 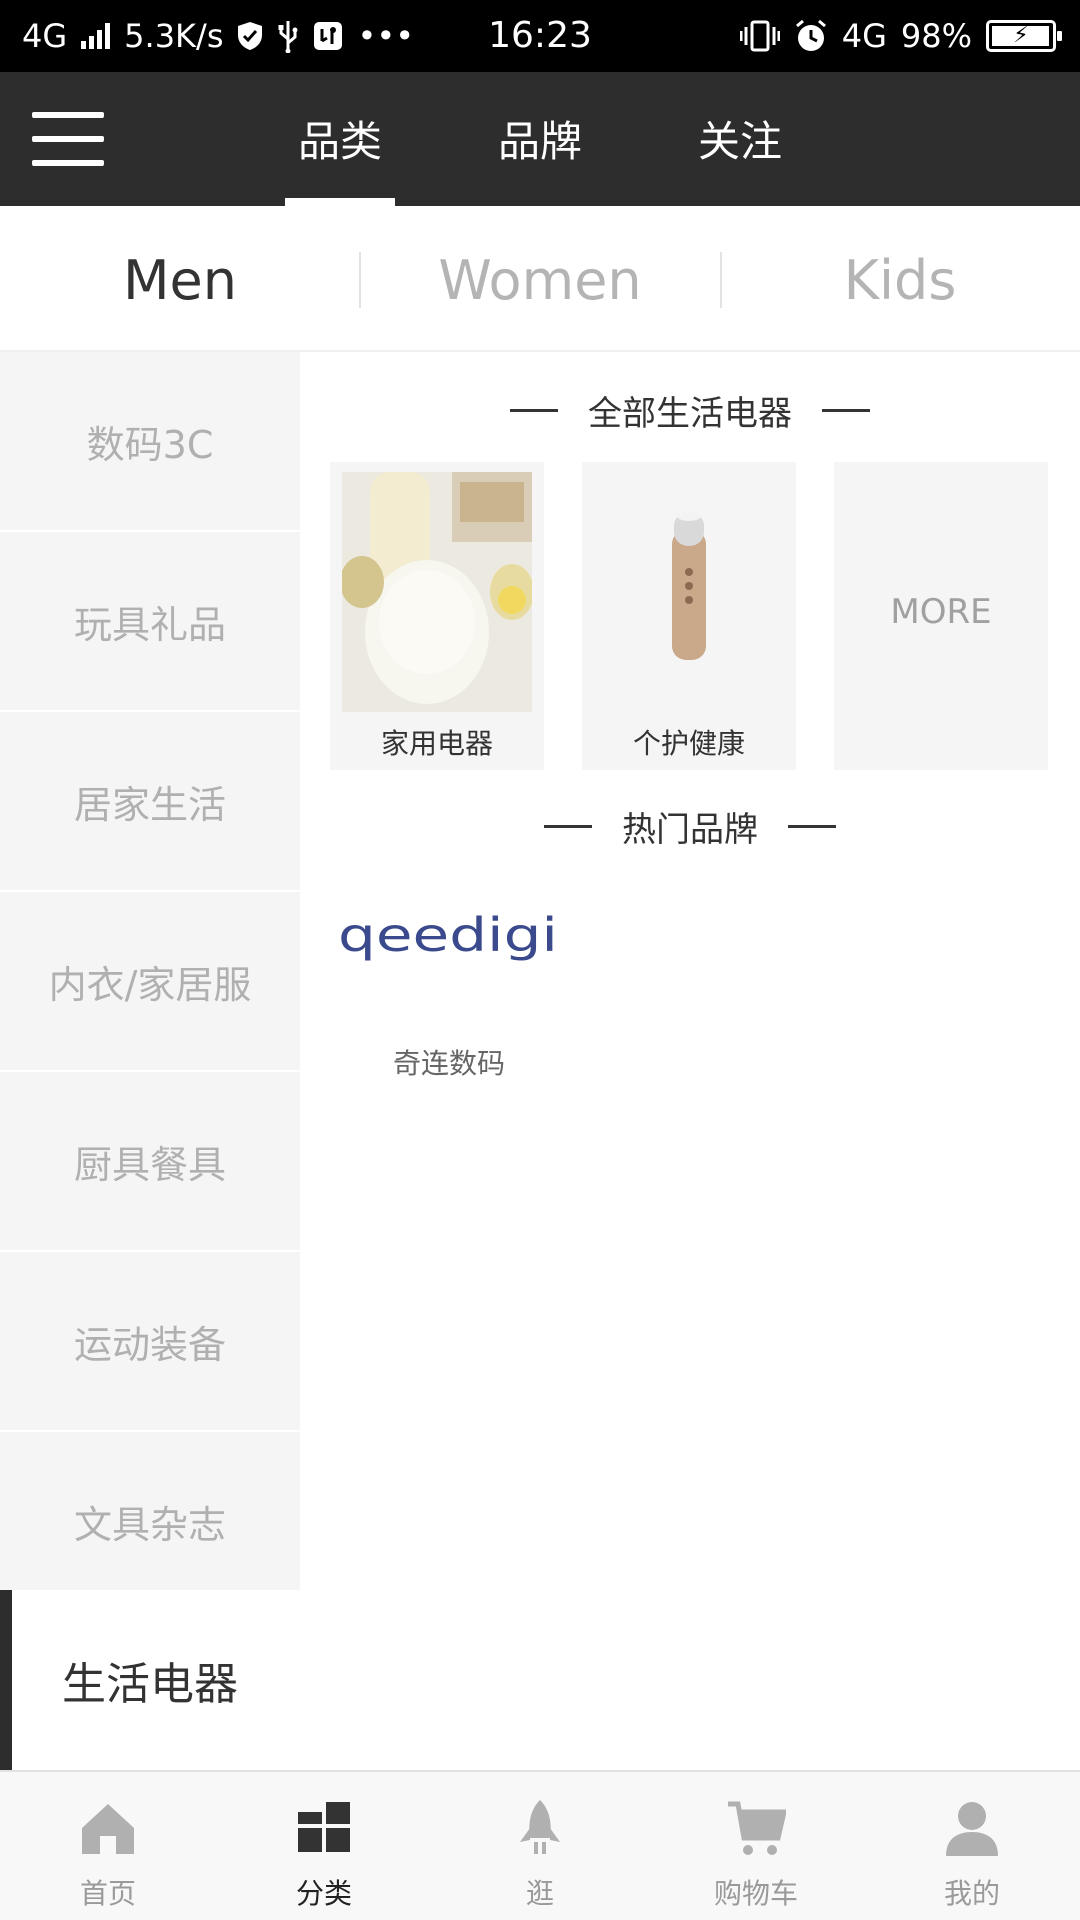 I want to click on gender-tab-kids: Kids, so click(x=900, y=279).